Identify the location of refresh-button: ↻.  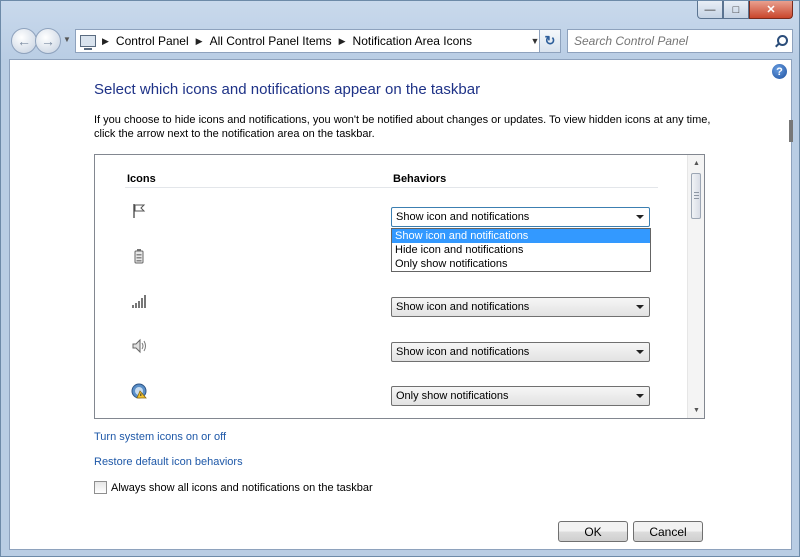
(550, 41).